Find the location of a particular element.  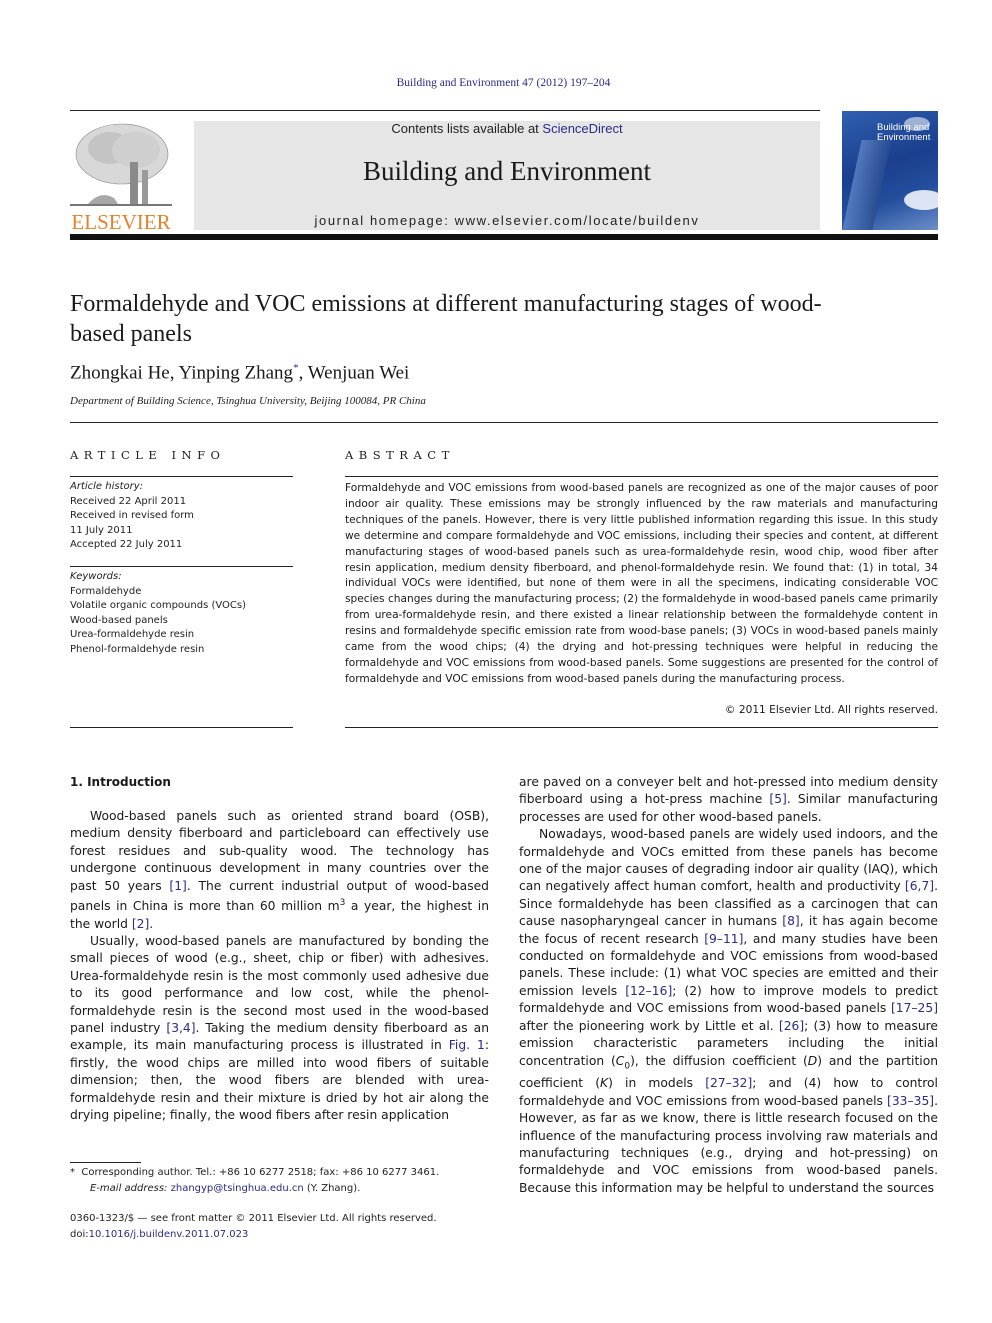

subscript: 0 is located at coordinates (627, 1065).